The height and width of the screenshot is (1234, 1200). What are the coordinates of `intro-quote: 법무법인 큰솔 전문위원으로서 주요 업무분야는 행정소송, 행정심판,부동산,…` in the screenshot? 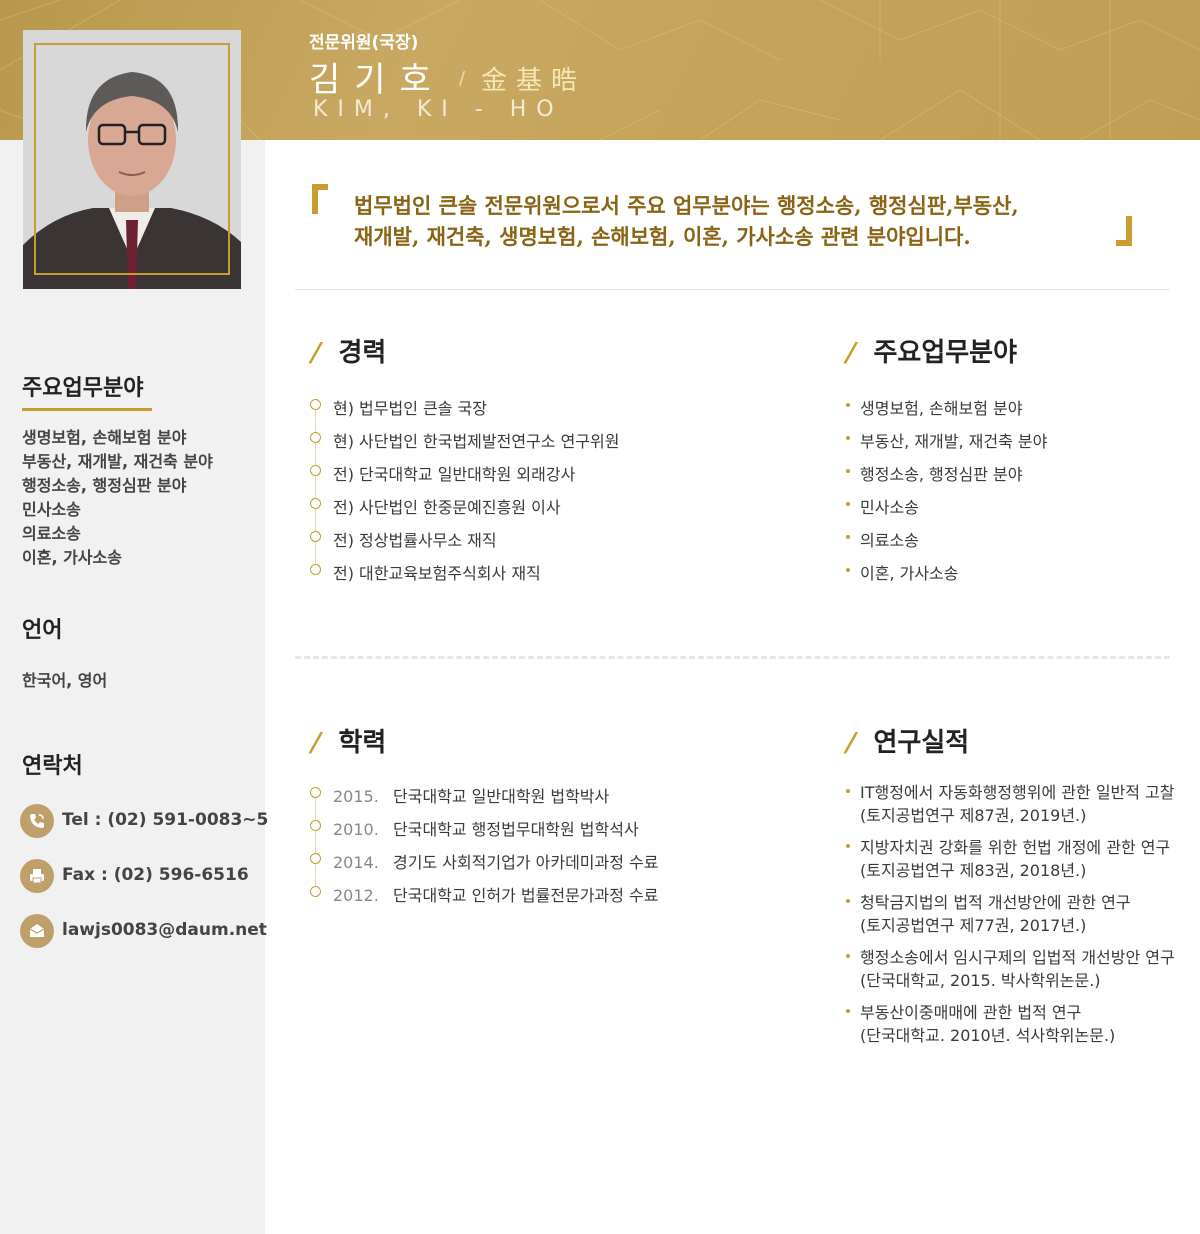 It's located at (739, 221).